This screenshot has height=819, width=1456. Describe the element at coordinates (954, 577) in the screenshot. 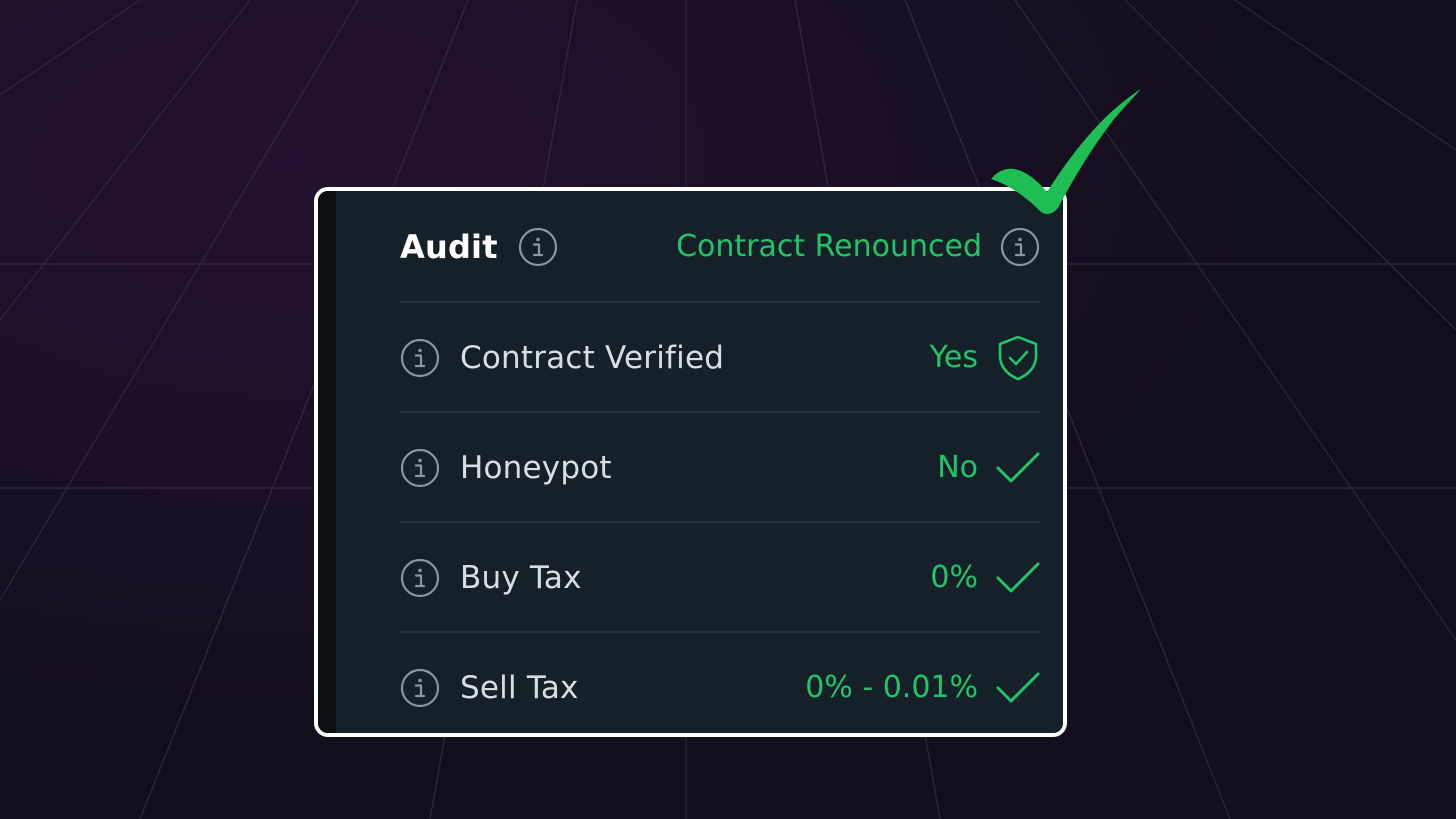

I see `row-value: 0%` at that location.